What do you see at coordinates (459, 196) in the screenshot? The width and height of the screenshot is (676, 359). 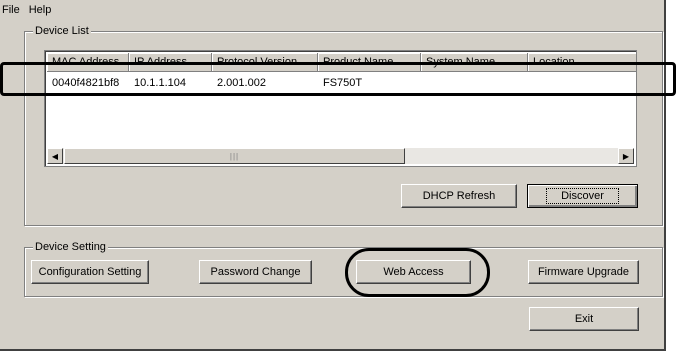 I see `dhcp-refresh-button: DHCP Refresh` at bounding box center [459, 196].